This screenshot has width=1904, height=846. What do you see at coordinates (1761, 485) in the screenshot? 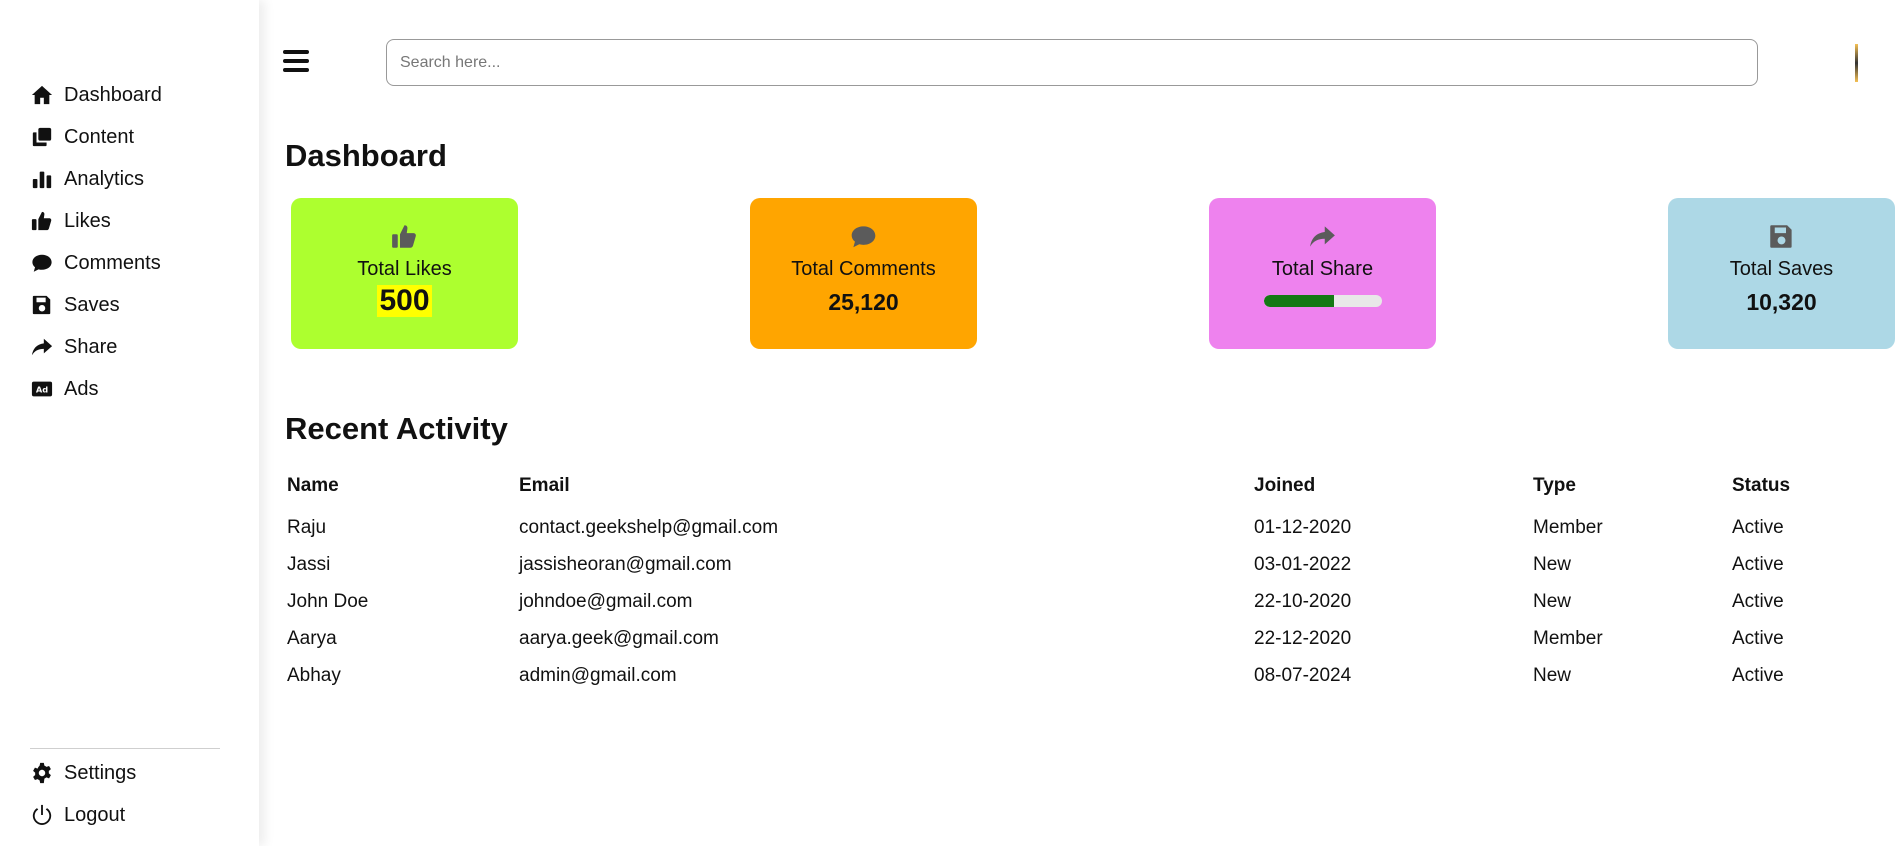
I see `column-header-status: Status` at bounding box center [1761, 485].